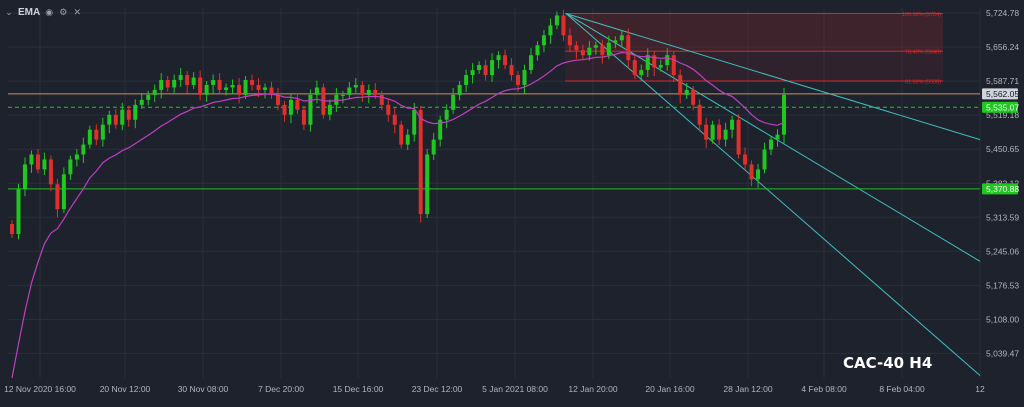 The image size is (1024, 407). I want to click on resistance-price-tag: 5,562.05, so click(1002, 94).